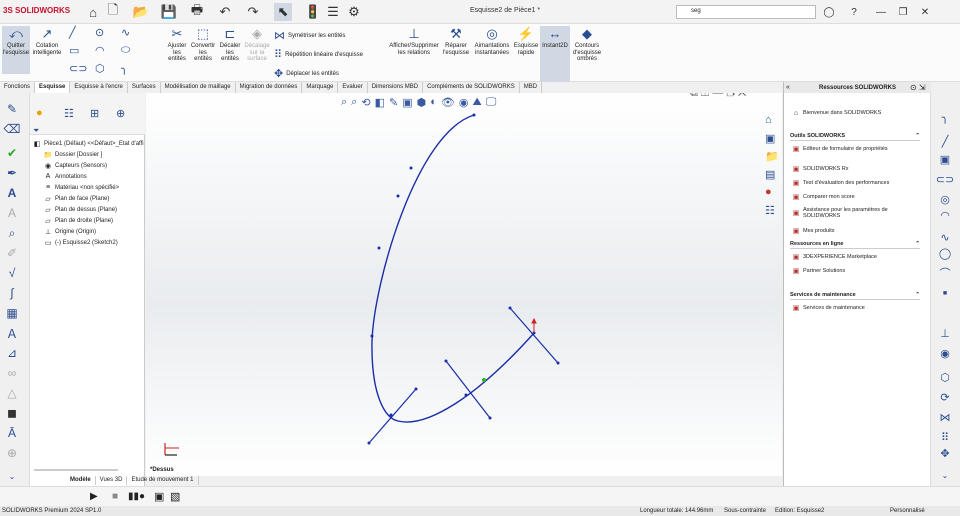  I want to click on close-icon: ✕, so click(925, 12).